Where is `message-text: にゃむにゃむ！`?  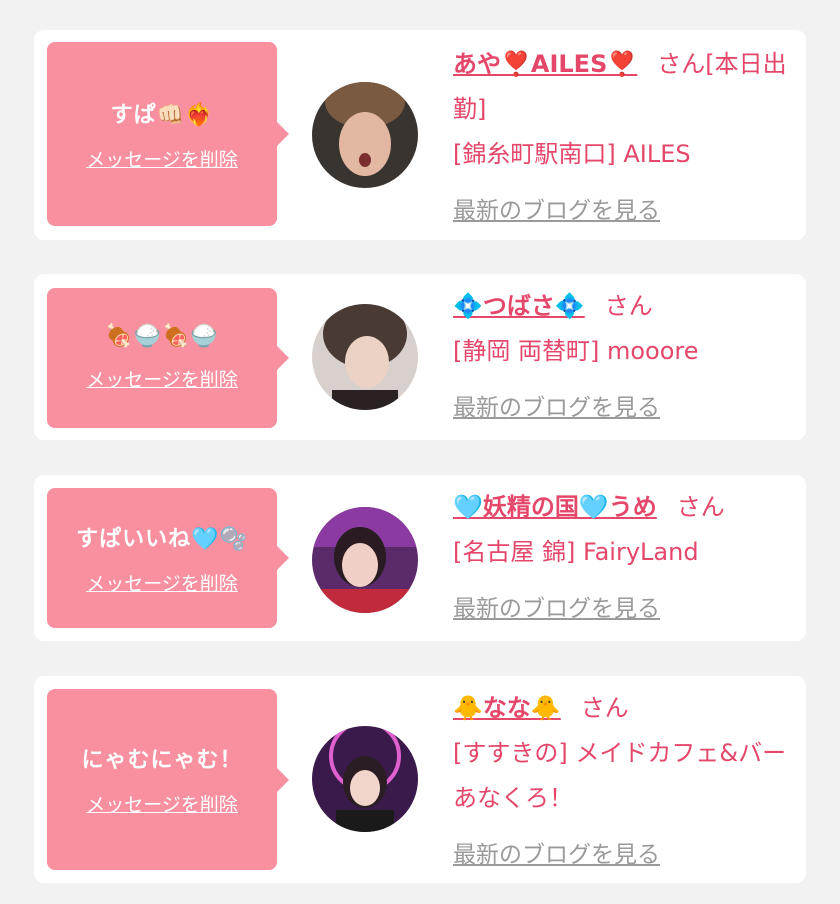
message-text: にゃむにゃむ！ is located at coordinates (162, 760).